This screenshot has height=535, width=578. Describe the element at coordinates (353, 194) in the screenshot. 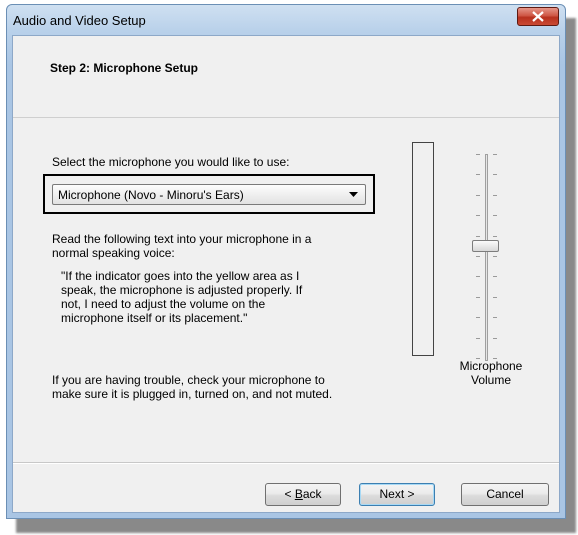

I see `chevron-down-icon` at that location.